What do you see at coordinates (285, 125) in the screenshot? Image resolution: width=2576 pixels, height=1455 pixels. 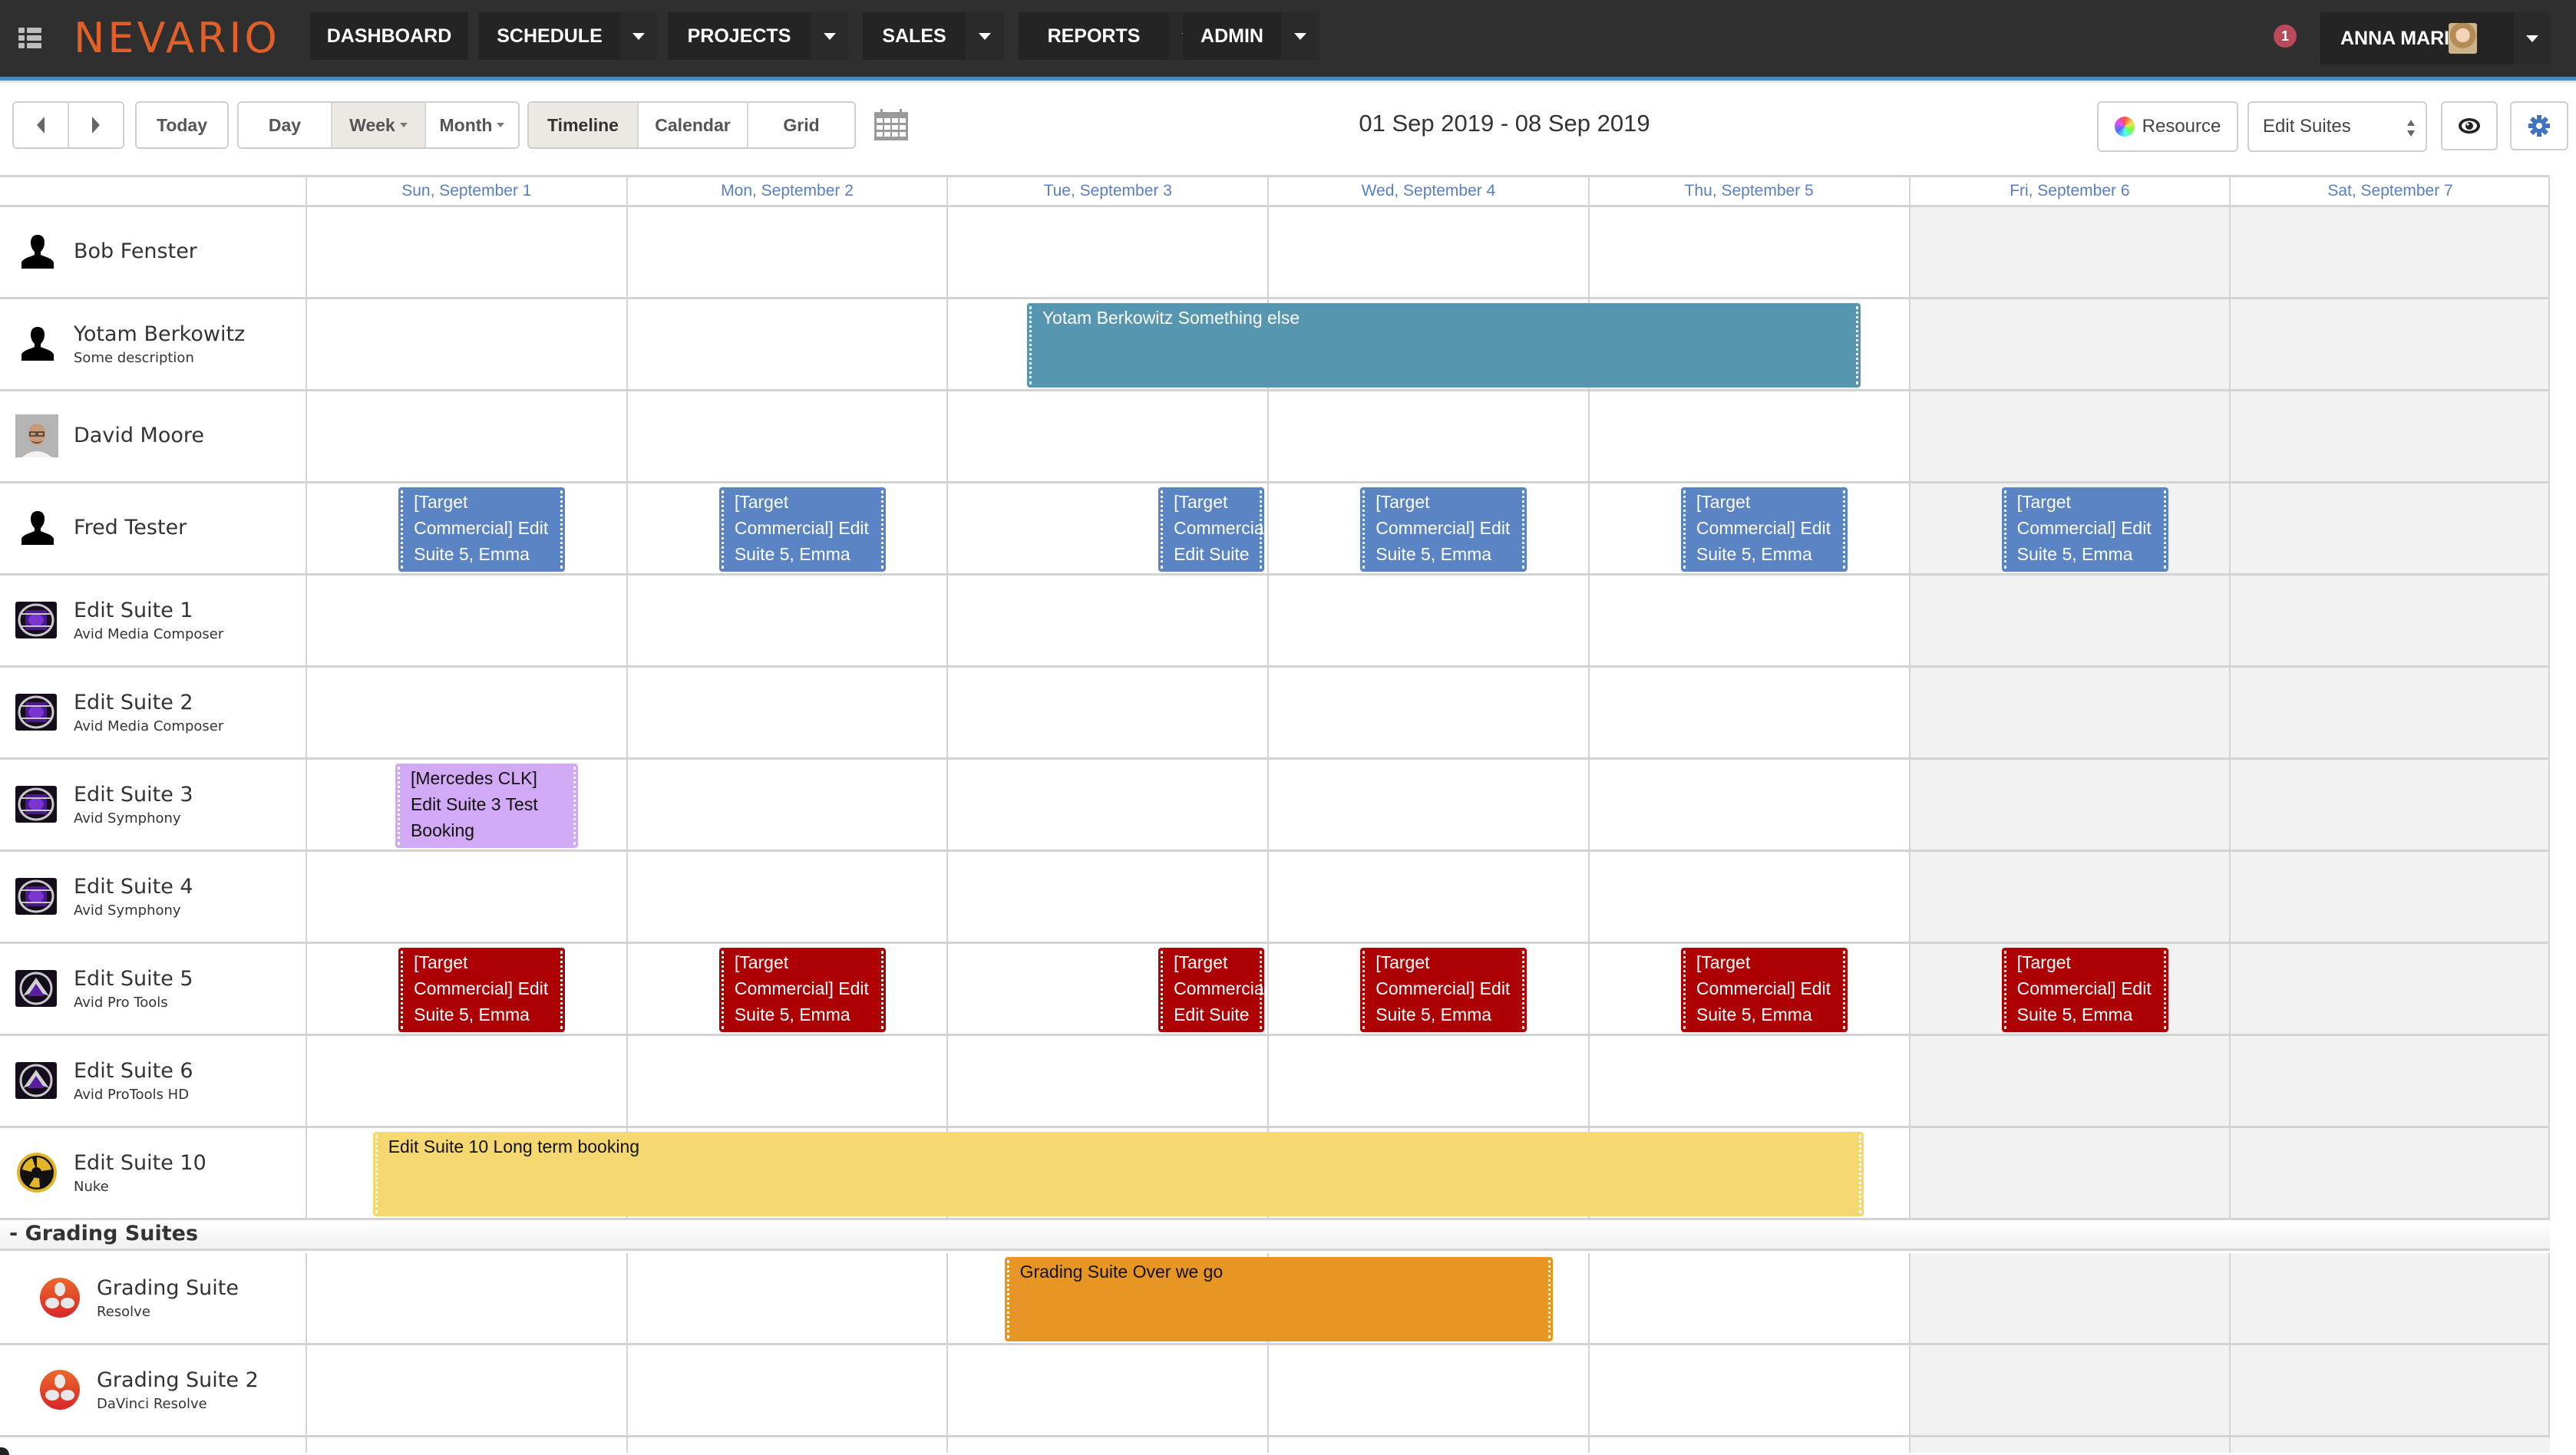 I see `view-day-button: Day` at bounding box center [285, 125].